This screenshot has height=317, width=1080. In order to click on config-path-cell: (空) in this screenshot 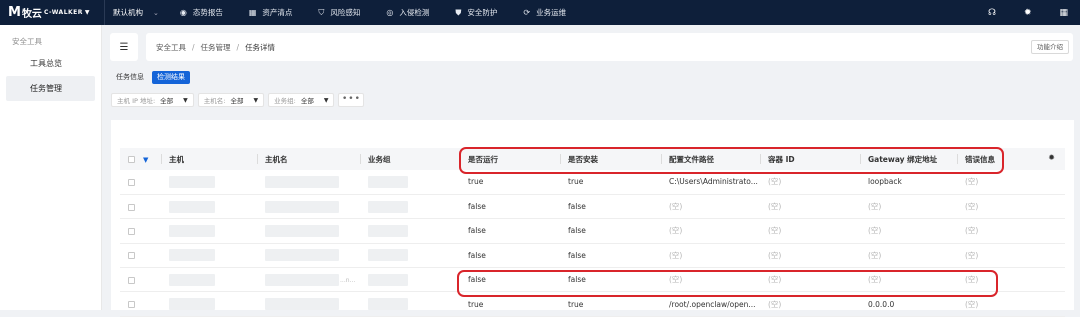, I will do `click(710, 231)`.